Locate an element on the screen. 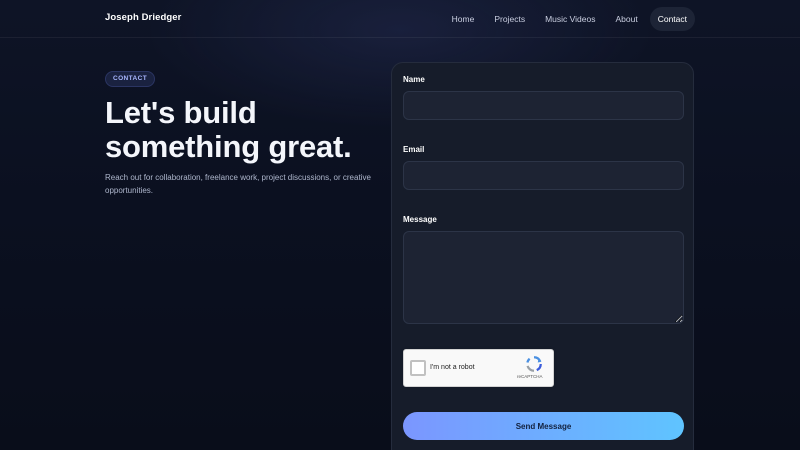  recaptcha-logo-icon is located at coordinates (534, 364).